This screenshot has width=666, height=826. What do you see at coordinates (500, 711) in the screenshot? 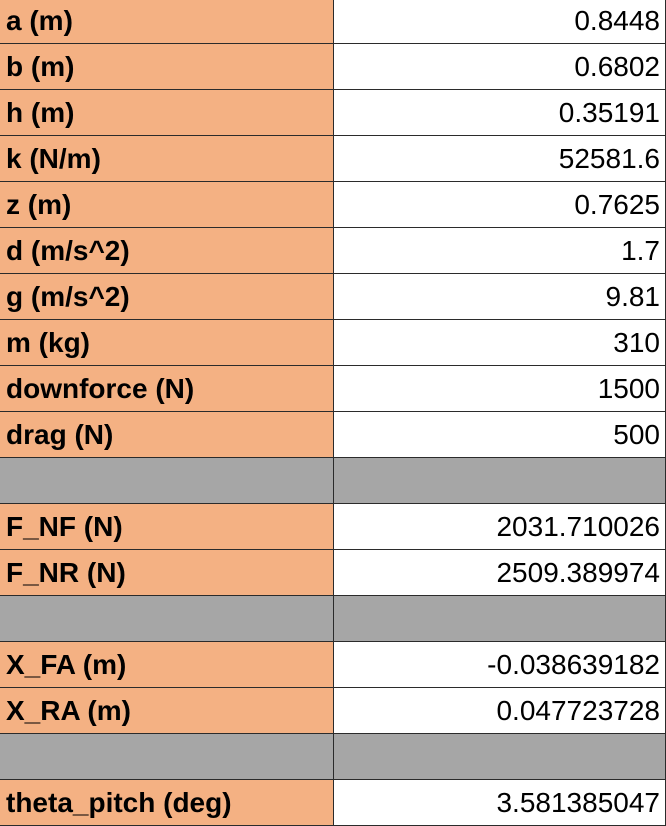
I see `value-cell-x-ra: 0.047723728` at bounding box center [500, 711].